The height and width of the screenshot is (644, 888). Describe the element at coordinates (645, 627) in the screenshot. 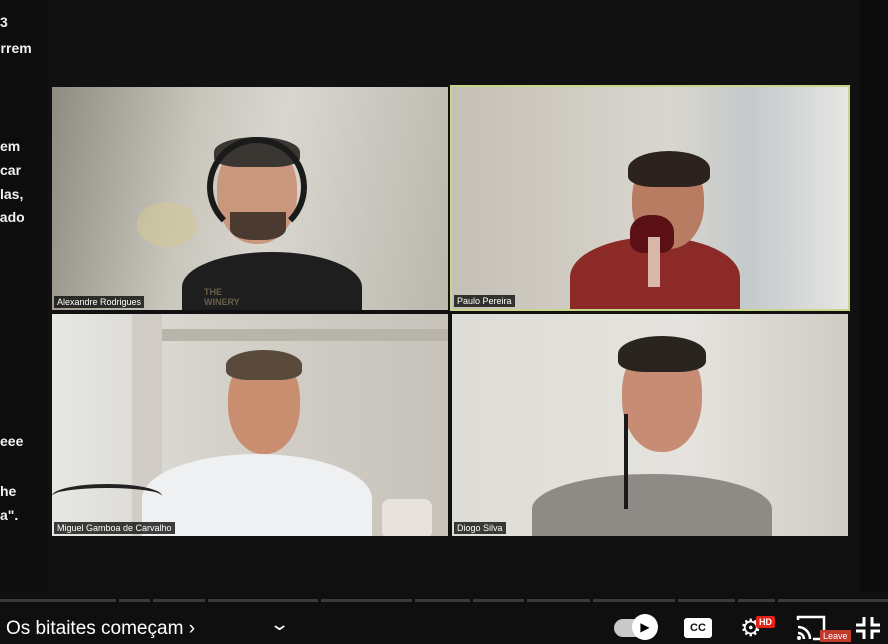

I see `play-icon: ▶` at that location.